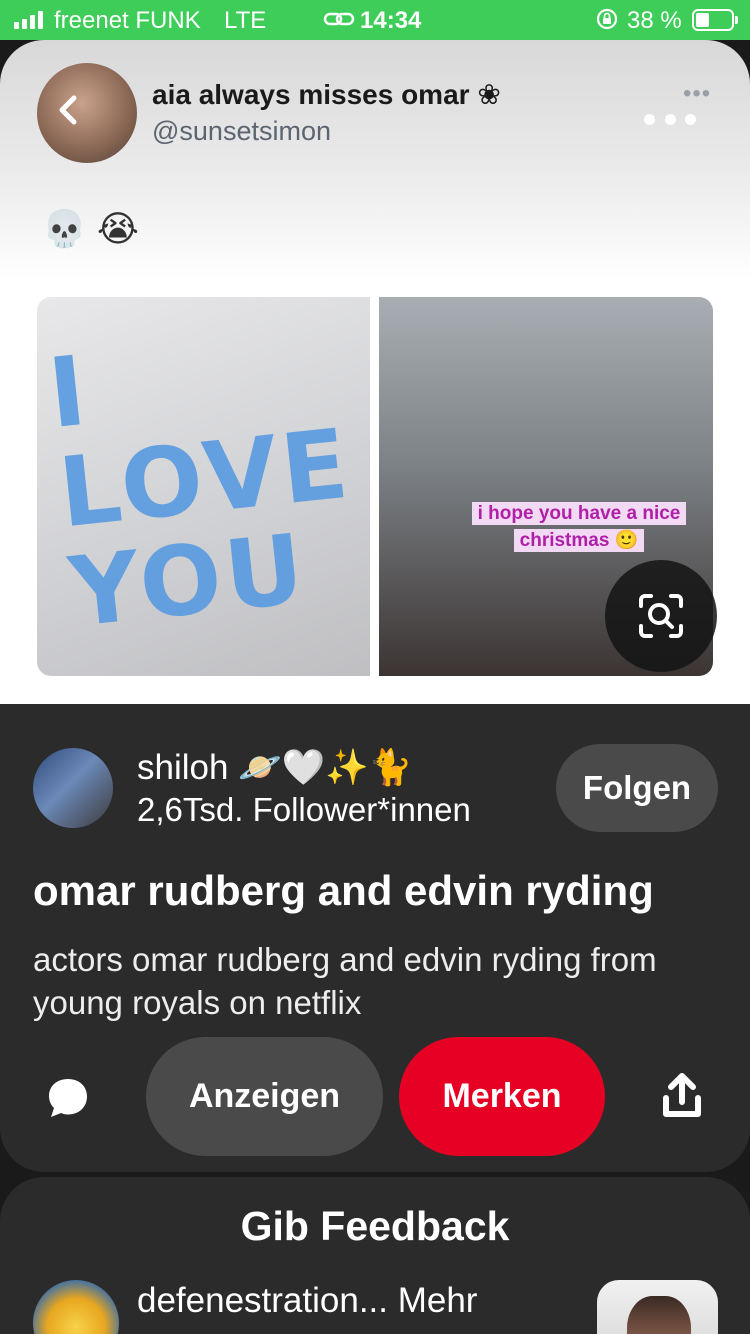  I want to click on battery-icon, so click(715, 20).